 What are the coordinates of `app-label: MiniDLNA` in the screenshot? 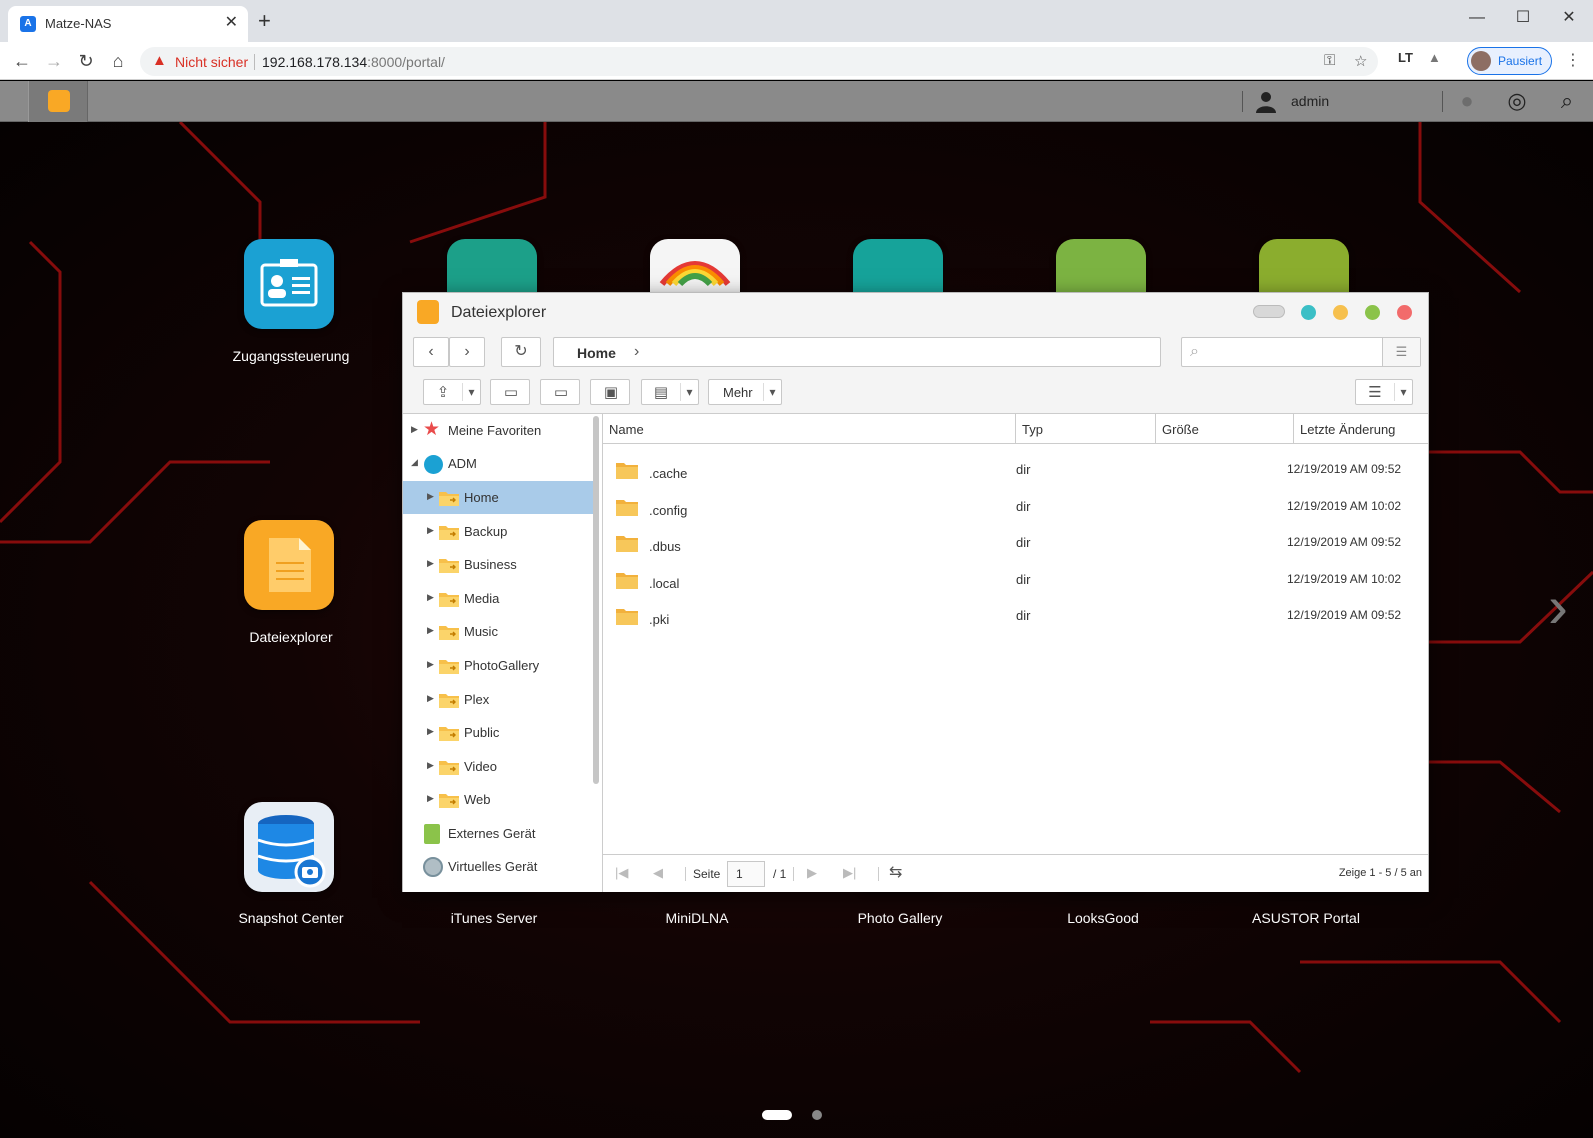 It's located at (697, 918).